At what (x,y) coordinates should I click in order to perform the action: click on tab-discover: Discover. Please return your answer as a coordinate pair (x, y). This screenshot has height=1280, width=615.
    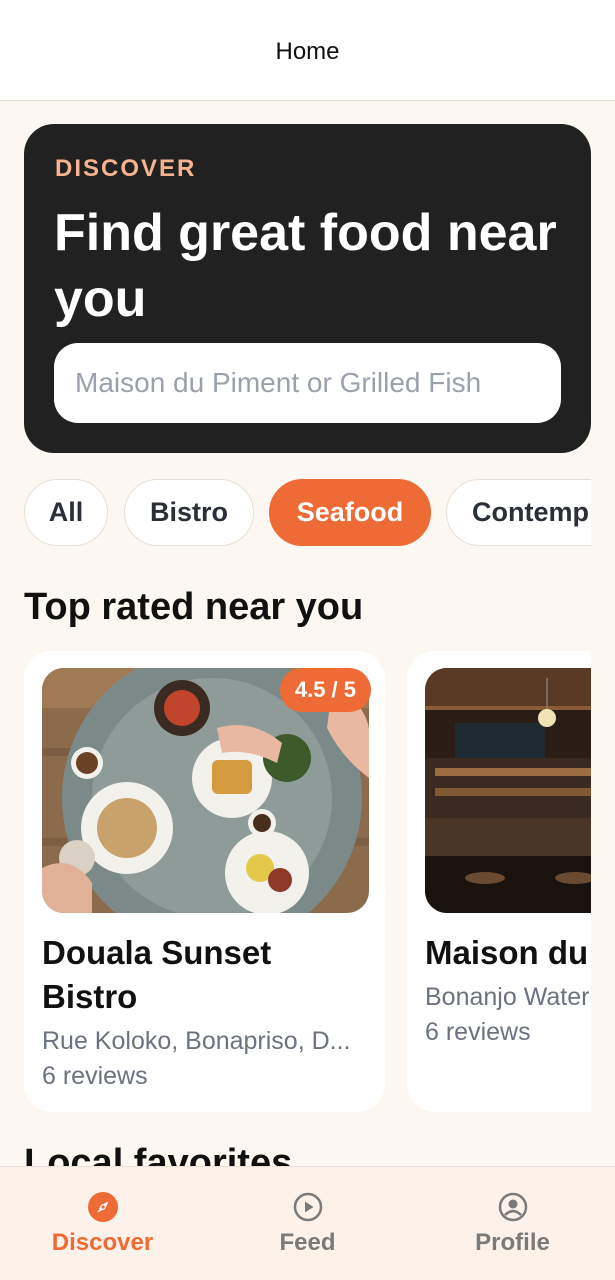
    Looking at the image, I should click on (102, 1223).